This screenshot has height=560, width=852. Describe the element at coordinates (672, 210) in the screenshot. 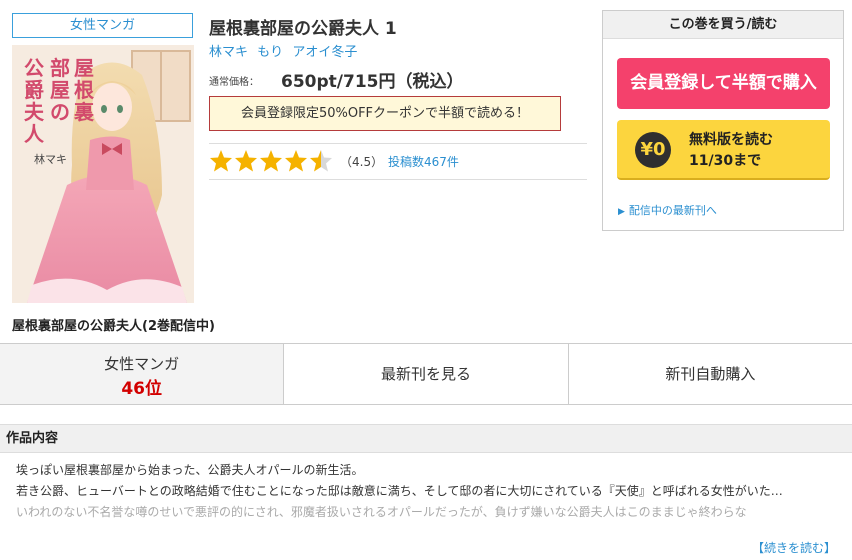

I see `latest-volume-label: 配信中の最新刊へ` at that location.